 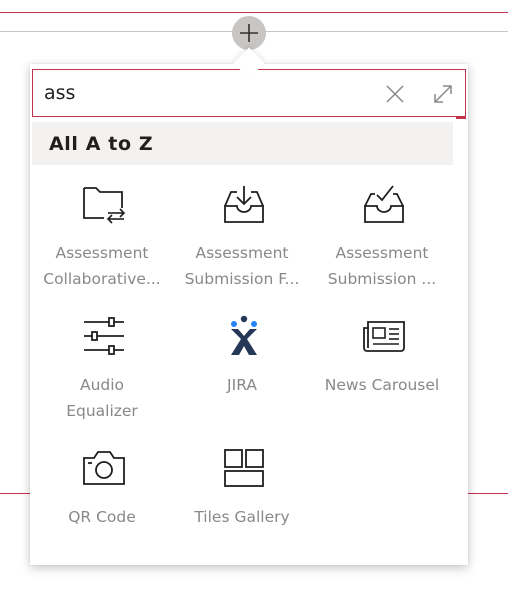 I want to click on tile-label: QR Code, so click(x=102, y=517).